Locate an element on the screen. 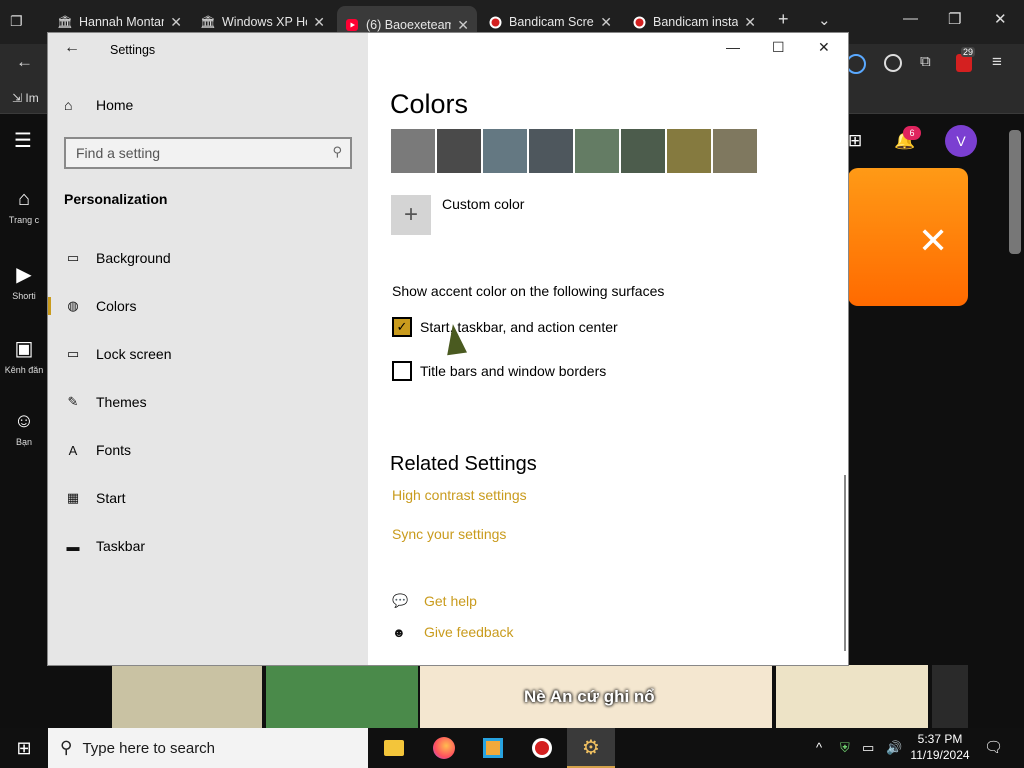 This screenshot has height=768, width=1024. nav-item-start: ▦ Start is located at coordinates (208, 498).